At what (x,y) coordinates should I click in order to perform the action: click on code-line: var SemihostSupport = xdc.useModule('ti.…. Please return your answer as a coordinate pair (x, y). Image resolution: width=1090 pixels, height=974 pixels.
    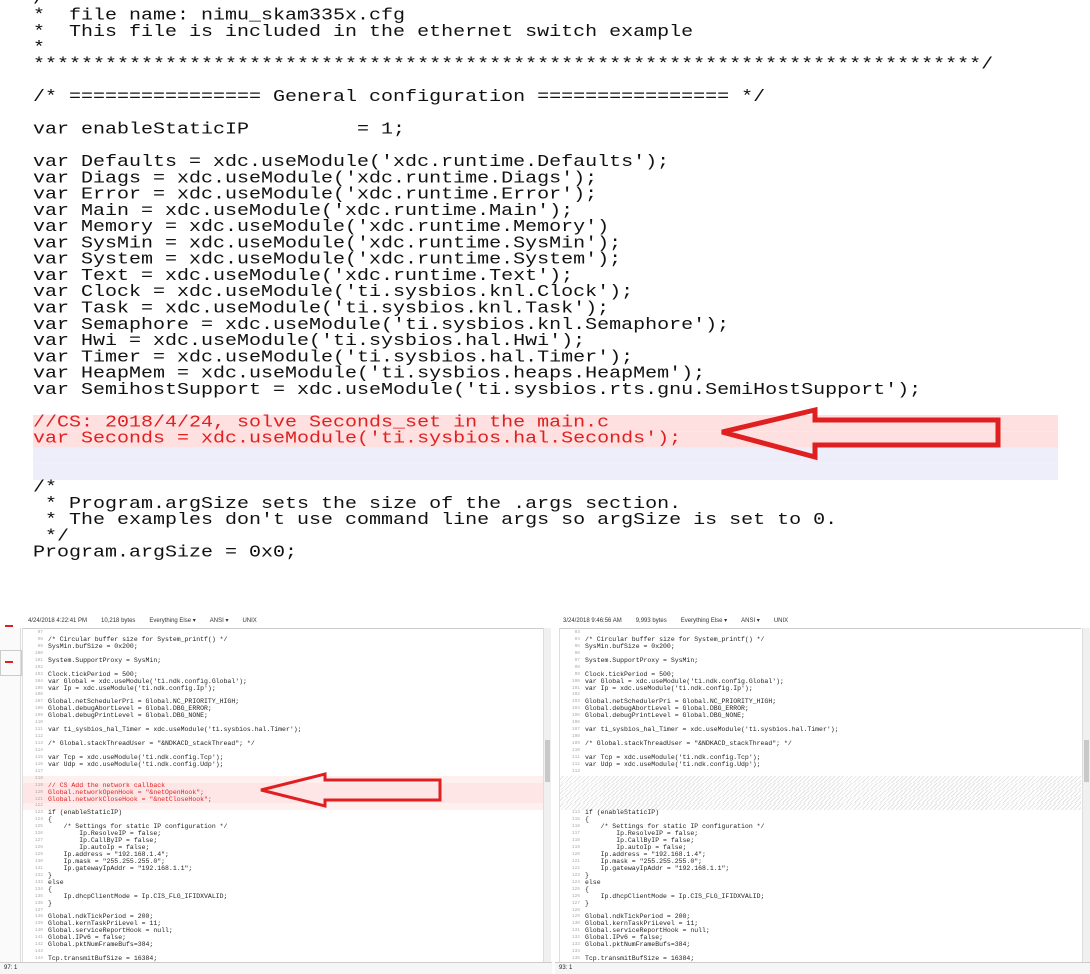
    Looking at the image, I should click on (477, 390).